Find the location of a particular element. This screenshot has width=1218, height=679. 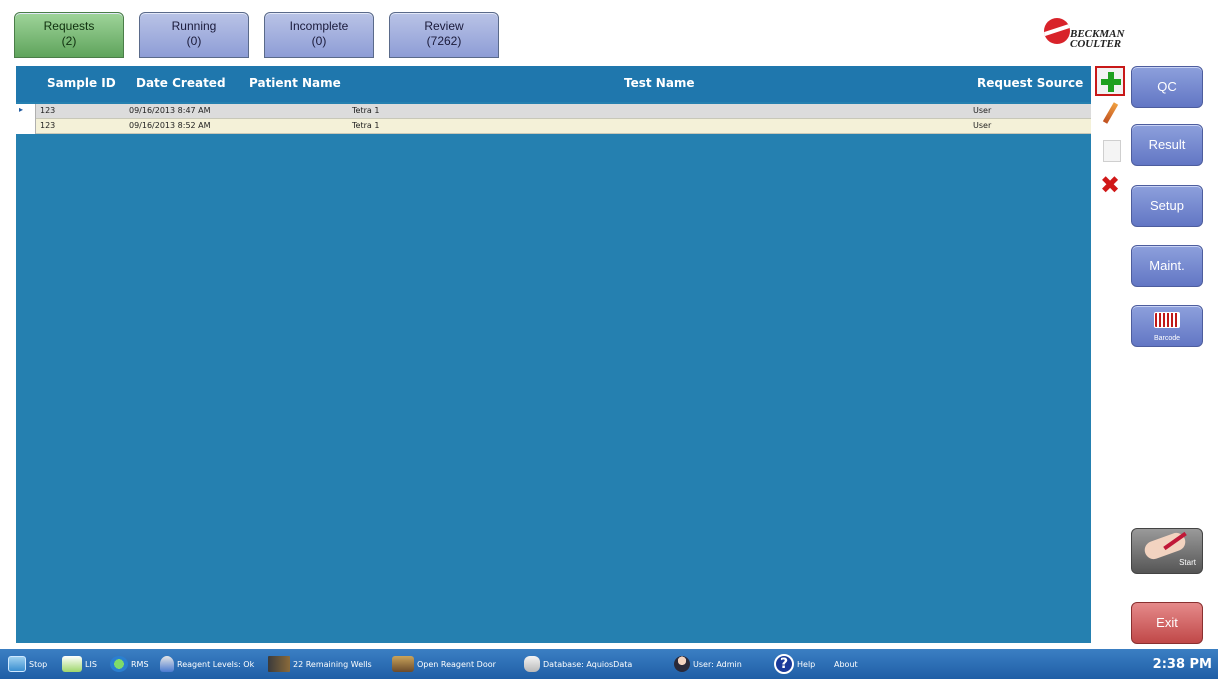

setup-button: Setup is located at coordinates (1167, 206).